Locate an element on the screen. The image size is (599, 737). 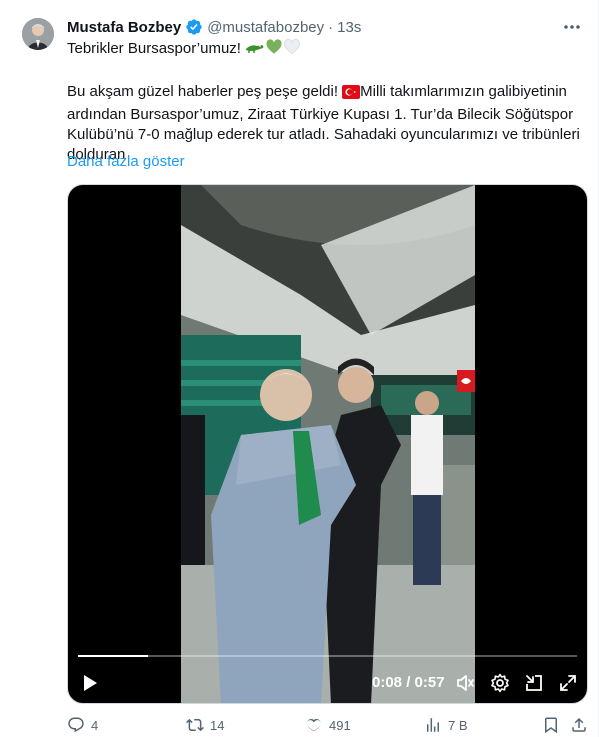
reply-button: 4 is located at coordinates (82, 725).